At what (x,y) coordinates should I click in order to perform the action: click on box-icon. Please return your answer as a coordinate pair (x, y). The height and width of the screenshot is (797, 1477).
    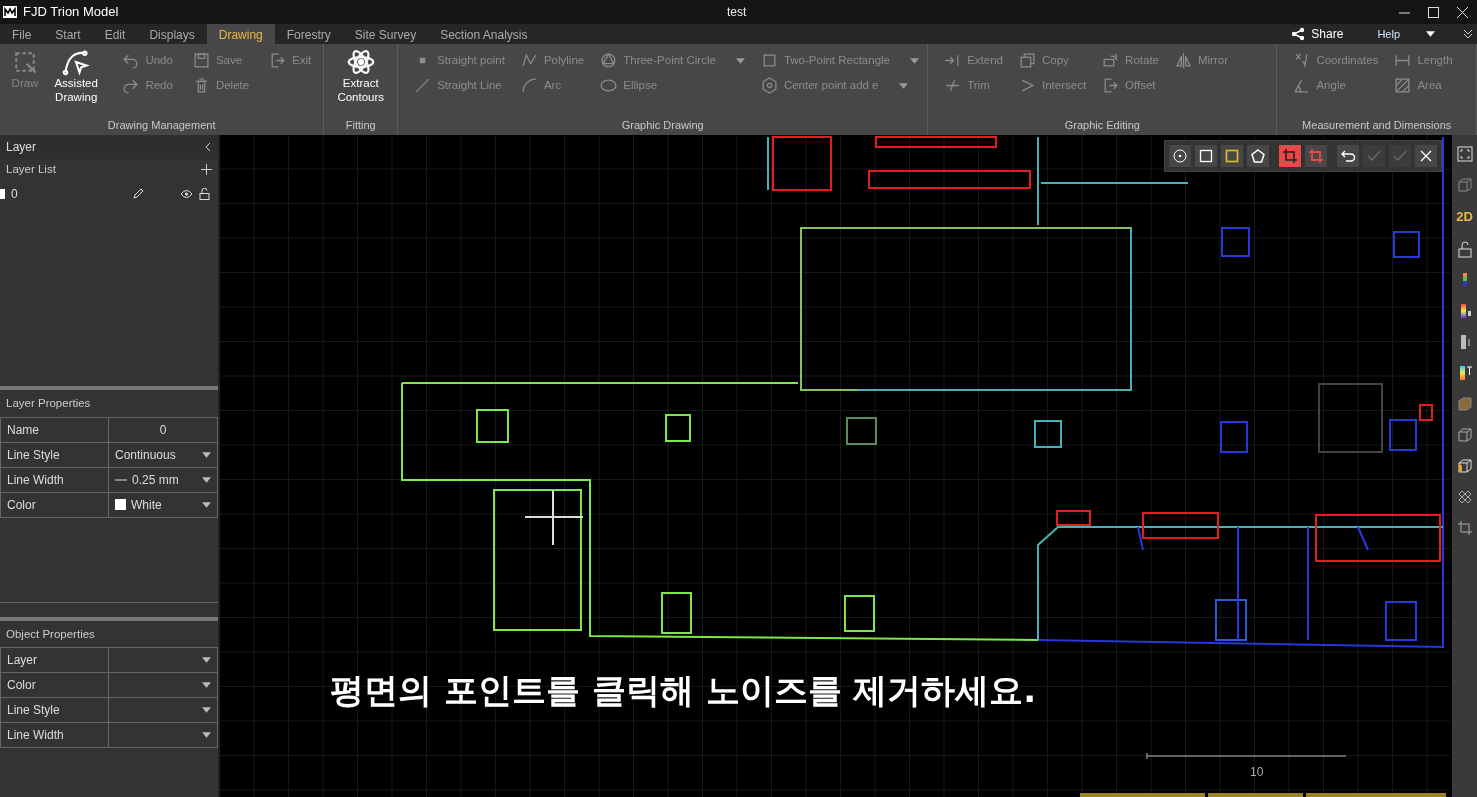
    Looking at the image, I should click on (1464, 403).